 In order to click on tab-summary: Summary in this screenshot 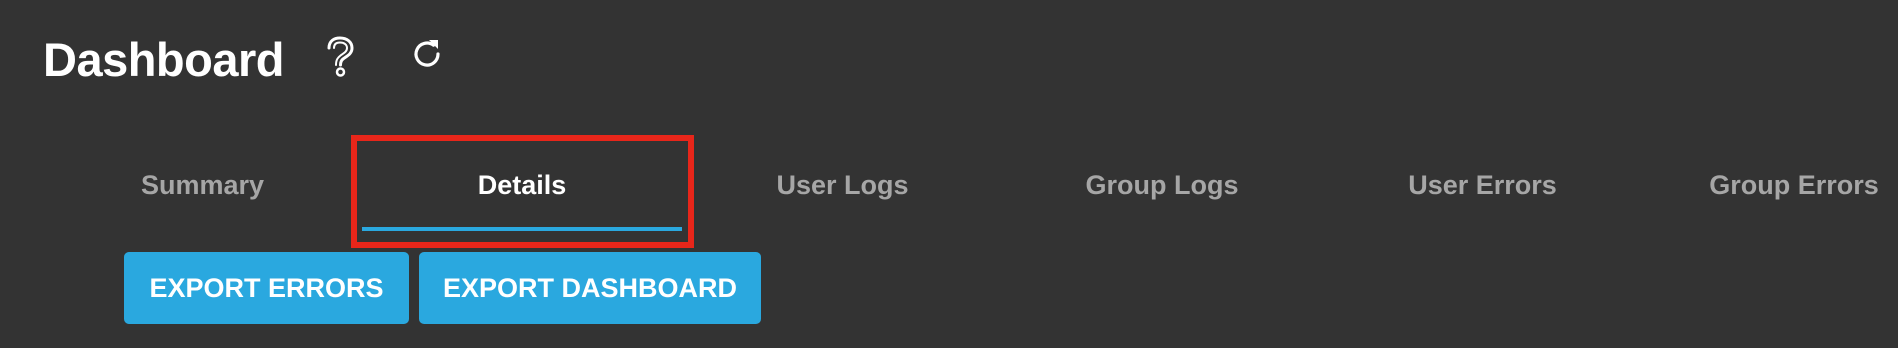, I will do `click(202, 185)`.